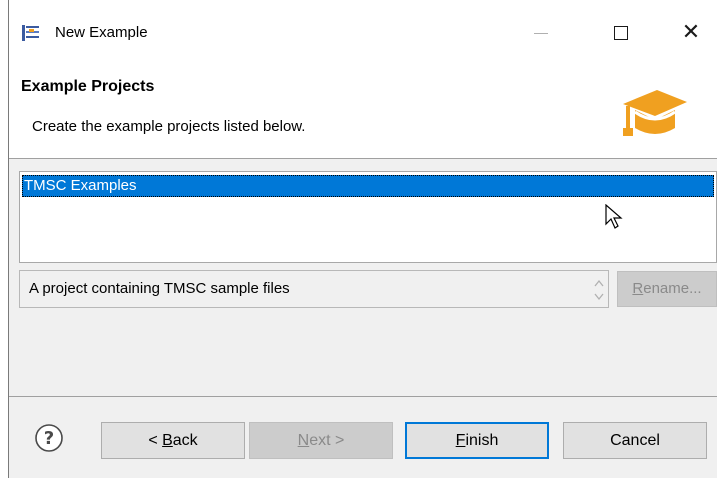 The image size is (717, 478). Describe the element at coordinates (460, 440) in the screenshot. I see `finish-mnemonic: F` at that location.